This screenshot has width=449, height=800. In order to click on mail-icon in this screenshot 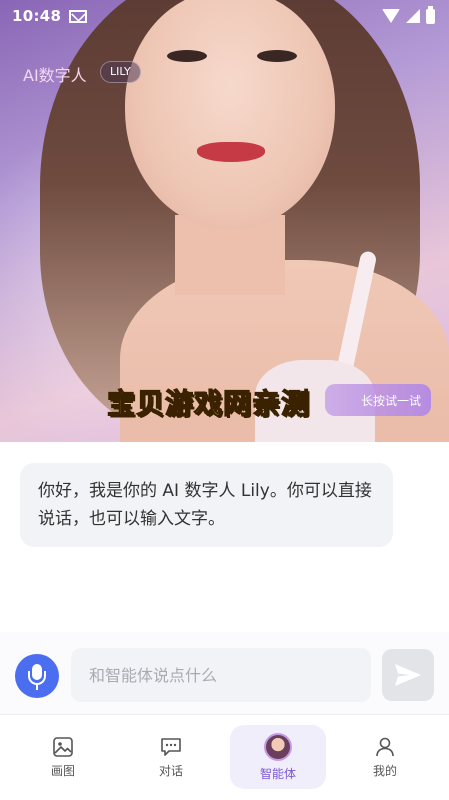, I will do `click(78, 16)`.